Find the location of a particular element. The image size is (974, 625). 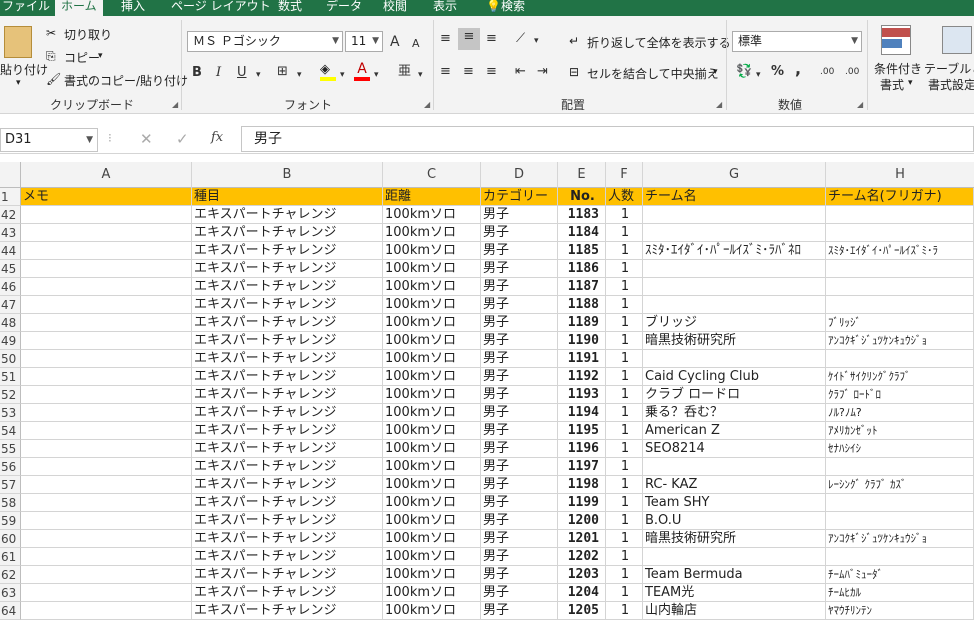

cell-no: 1200 is located at coordinates (582, 521).